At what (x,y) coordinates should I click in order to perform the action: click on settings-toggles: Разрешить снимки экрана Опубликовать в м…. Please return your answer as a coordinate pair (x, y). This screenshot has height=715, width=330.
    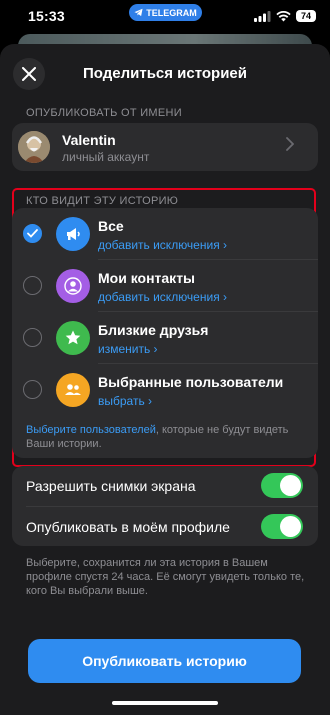
    Looking at the image, I should click on (165, 506).